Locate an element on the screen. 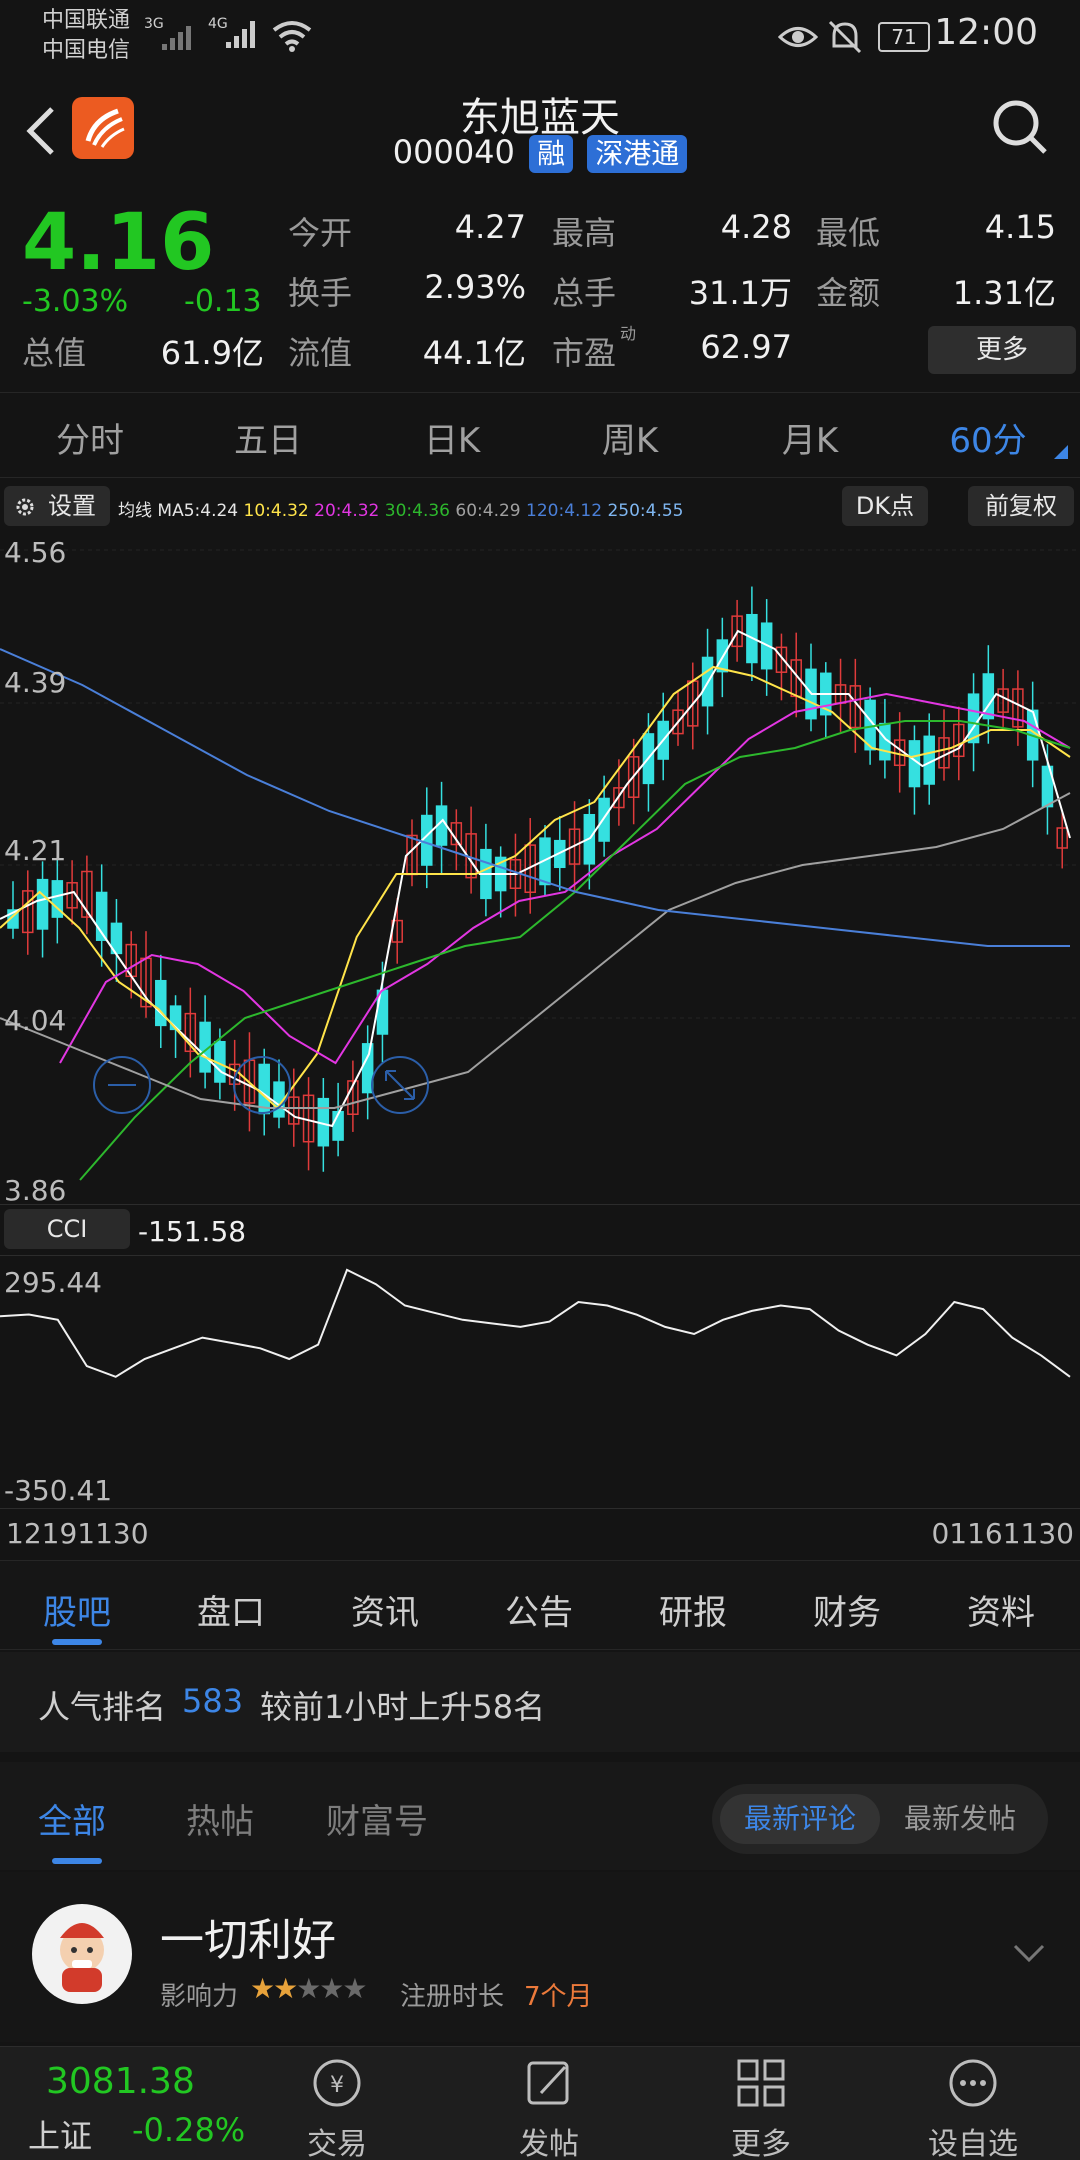  cci-value: -151.58 is located at coordinates (192, 1231).